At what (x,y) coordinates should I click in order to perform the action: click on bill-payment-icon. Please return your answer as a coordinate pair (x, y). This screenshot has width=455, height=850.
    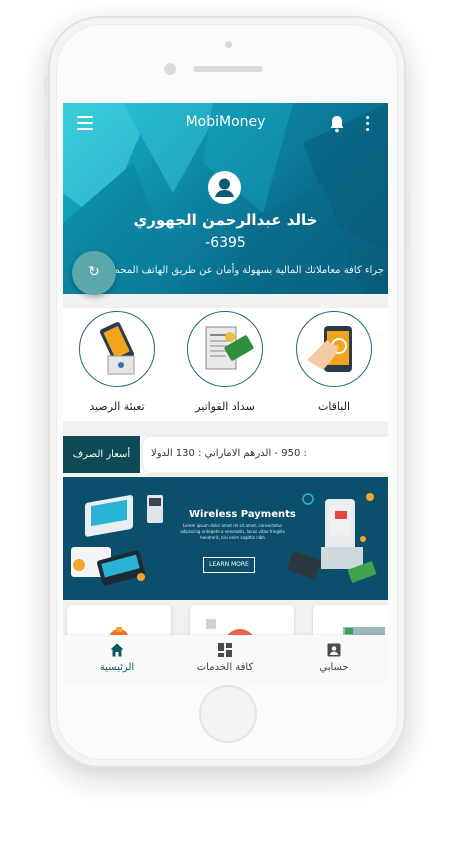
    Looking at the image, I should click on (225, 349).